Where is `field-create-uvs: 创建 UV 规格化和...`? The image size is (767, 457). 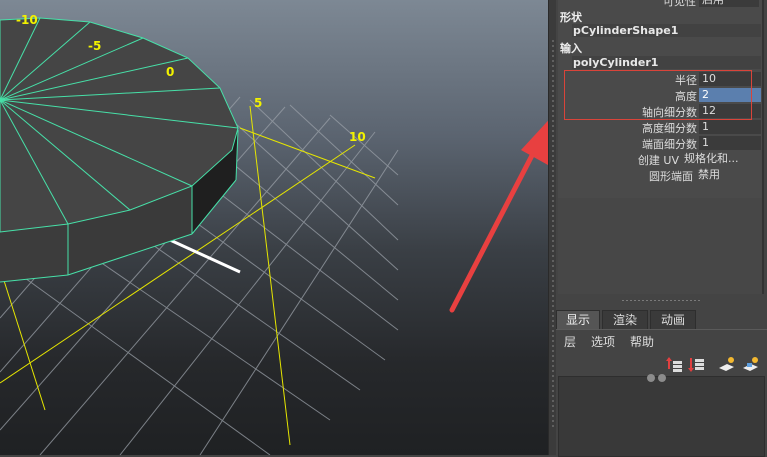
field-create-uvs: 创建 UV 规格化和... is located at coordinates (660, 159).